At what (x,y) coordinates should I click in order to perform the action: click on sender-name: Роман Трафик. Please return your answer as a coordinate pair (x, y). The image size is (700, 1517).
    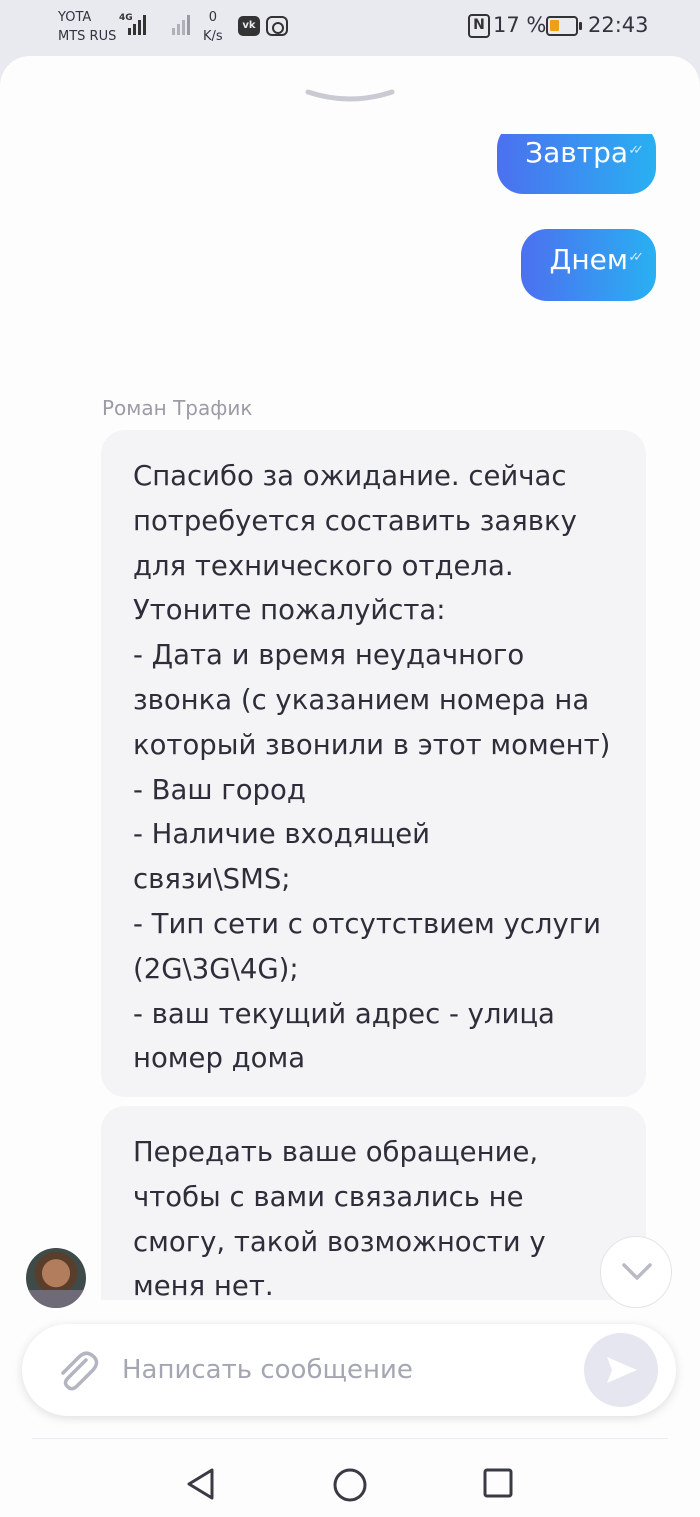
    Looking at the image, I should click on (177, 408).